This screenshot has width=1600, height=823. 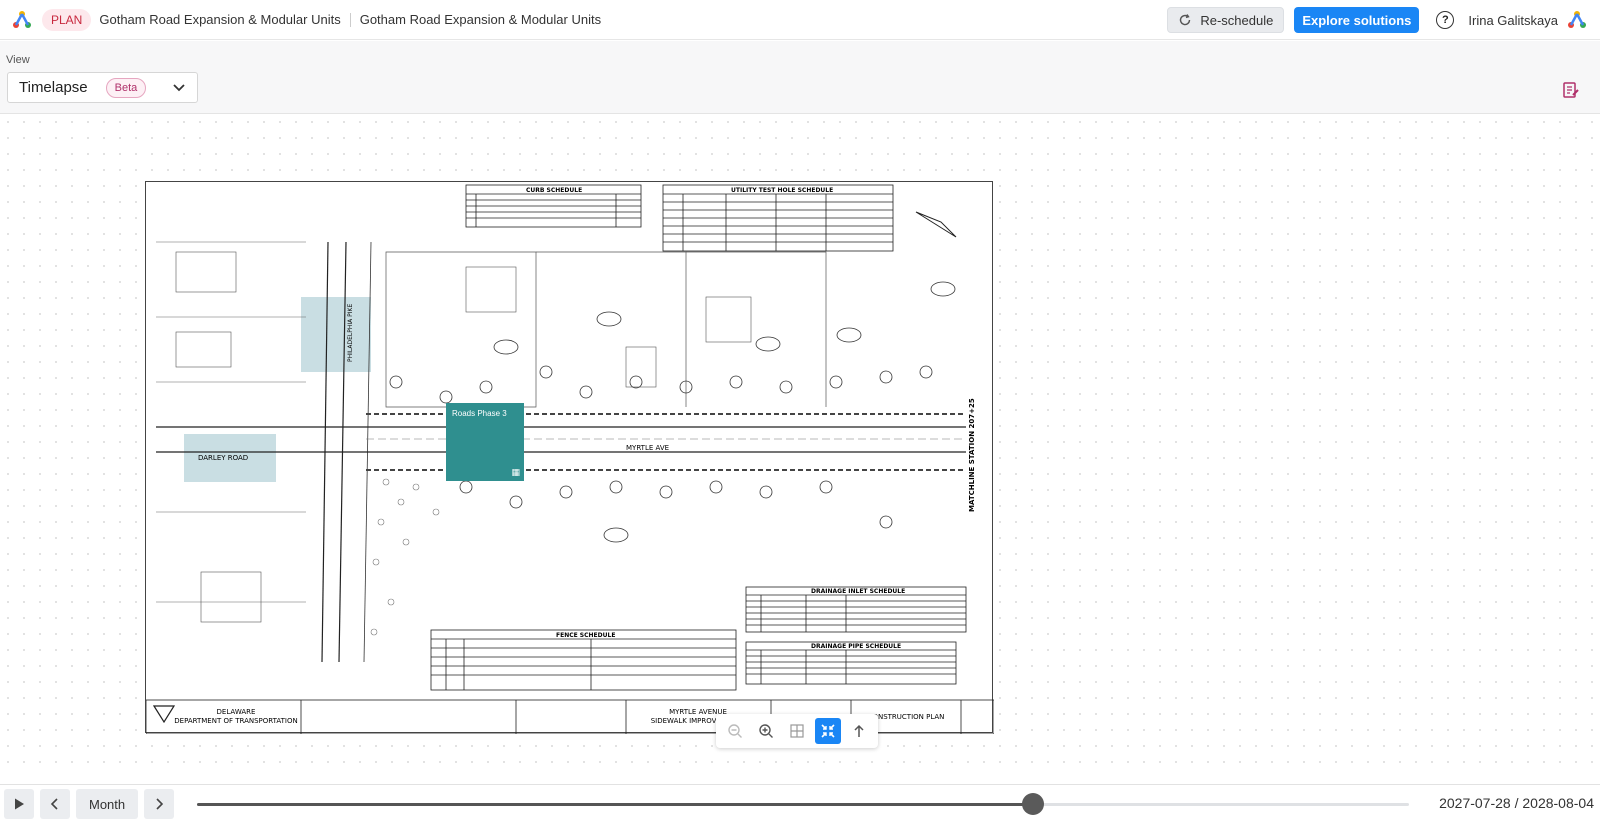 I want to click on timeline-progress, so click(x=615, y=804).